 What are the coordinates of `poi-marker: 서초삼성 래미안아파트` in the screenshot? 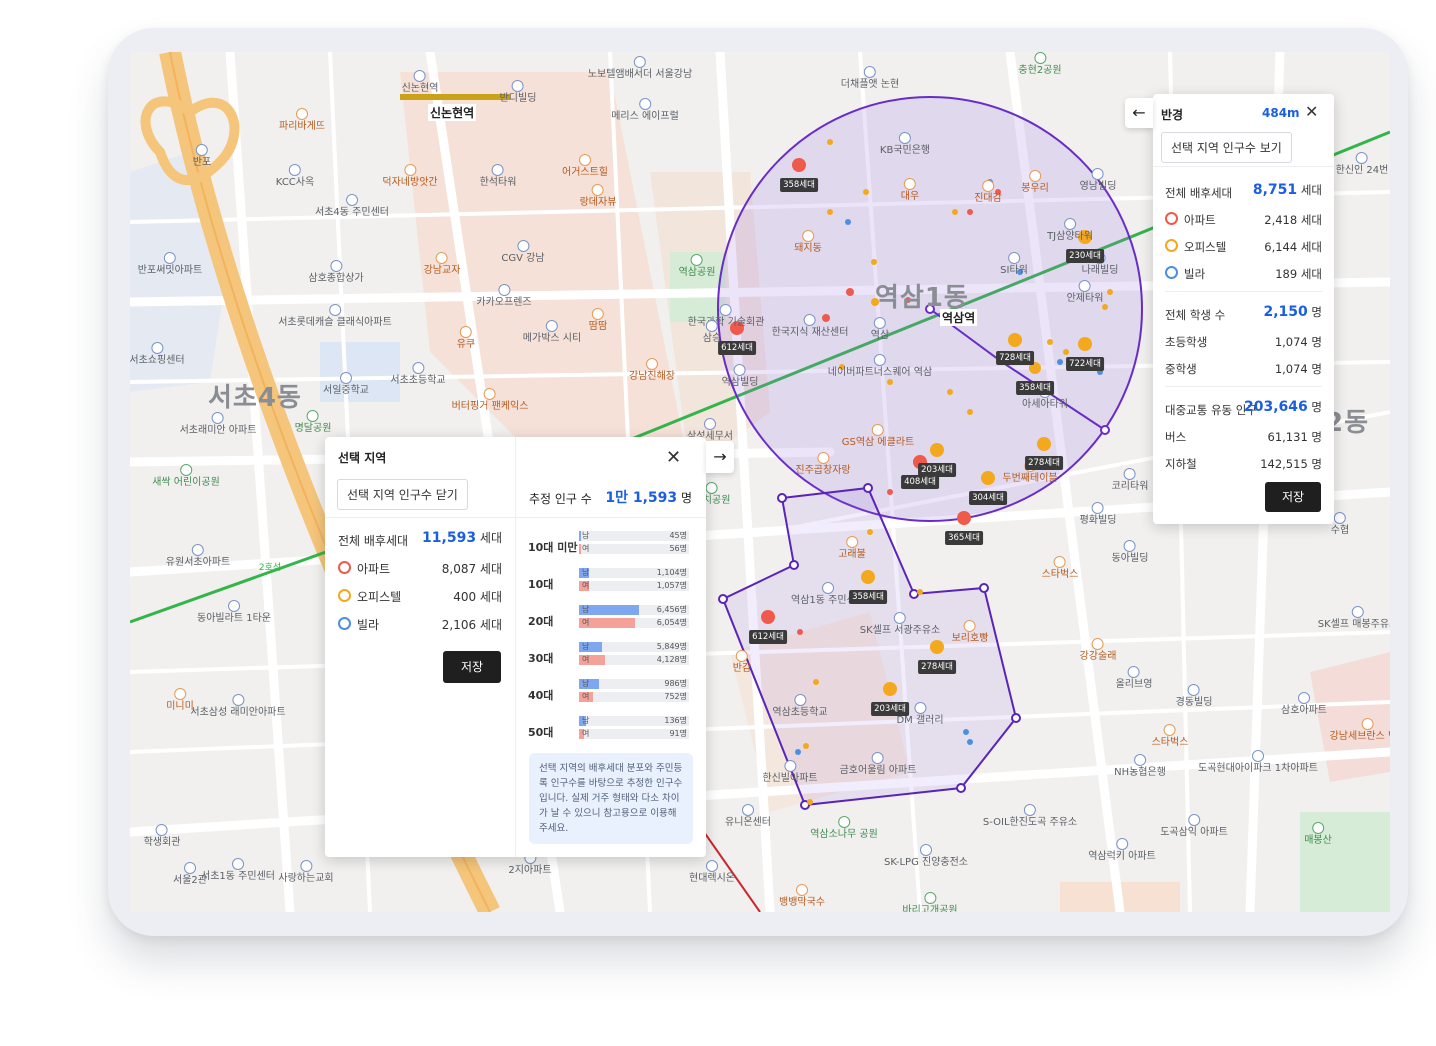 It's located at (238, 706).